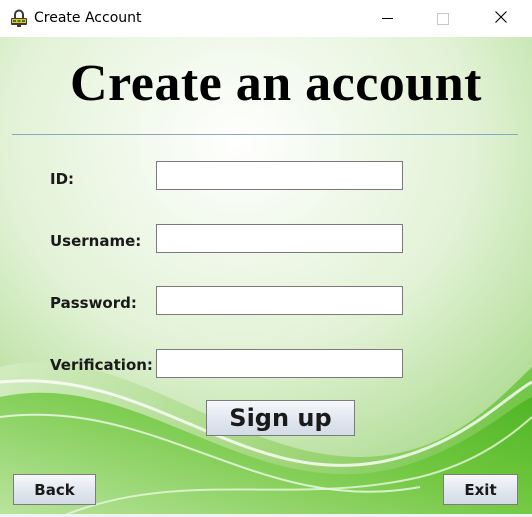 This screenshot has width=532, height=517. What do you see at coordinates (93, 303) in the screenshot?
I see `password-label: Password:` at bounding box center [93, 303].